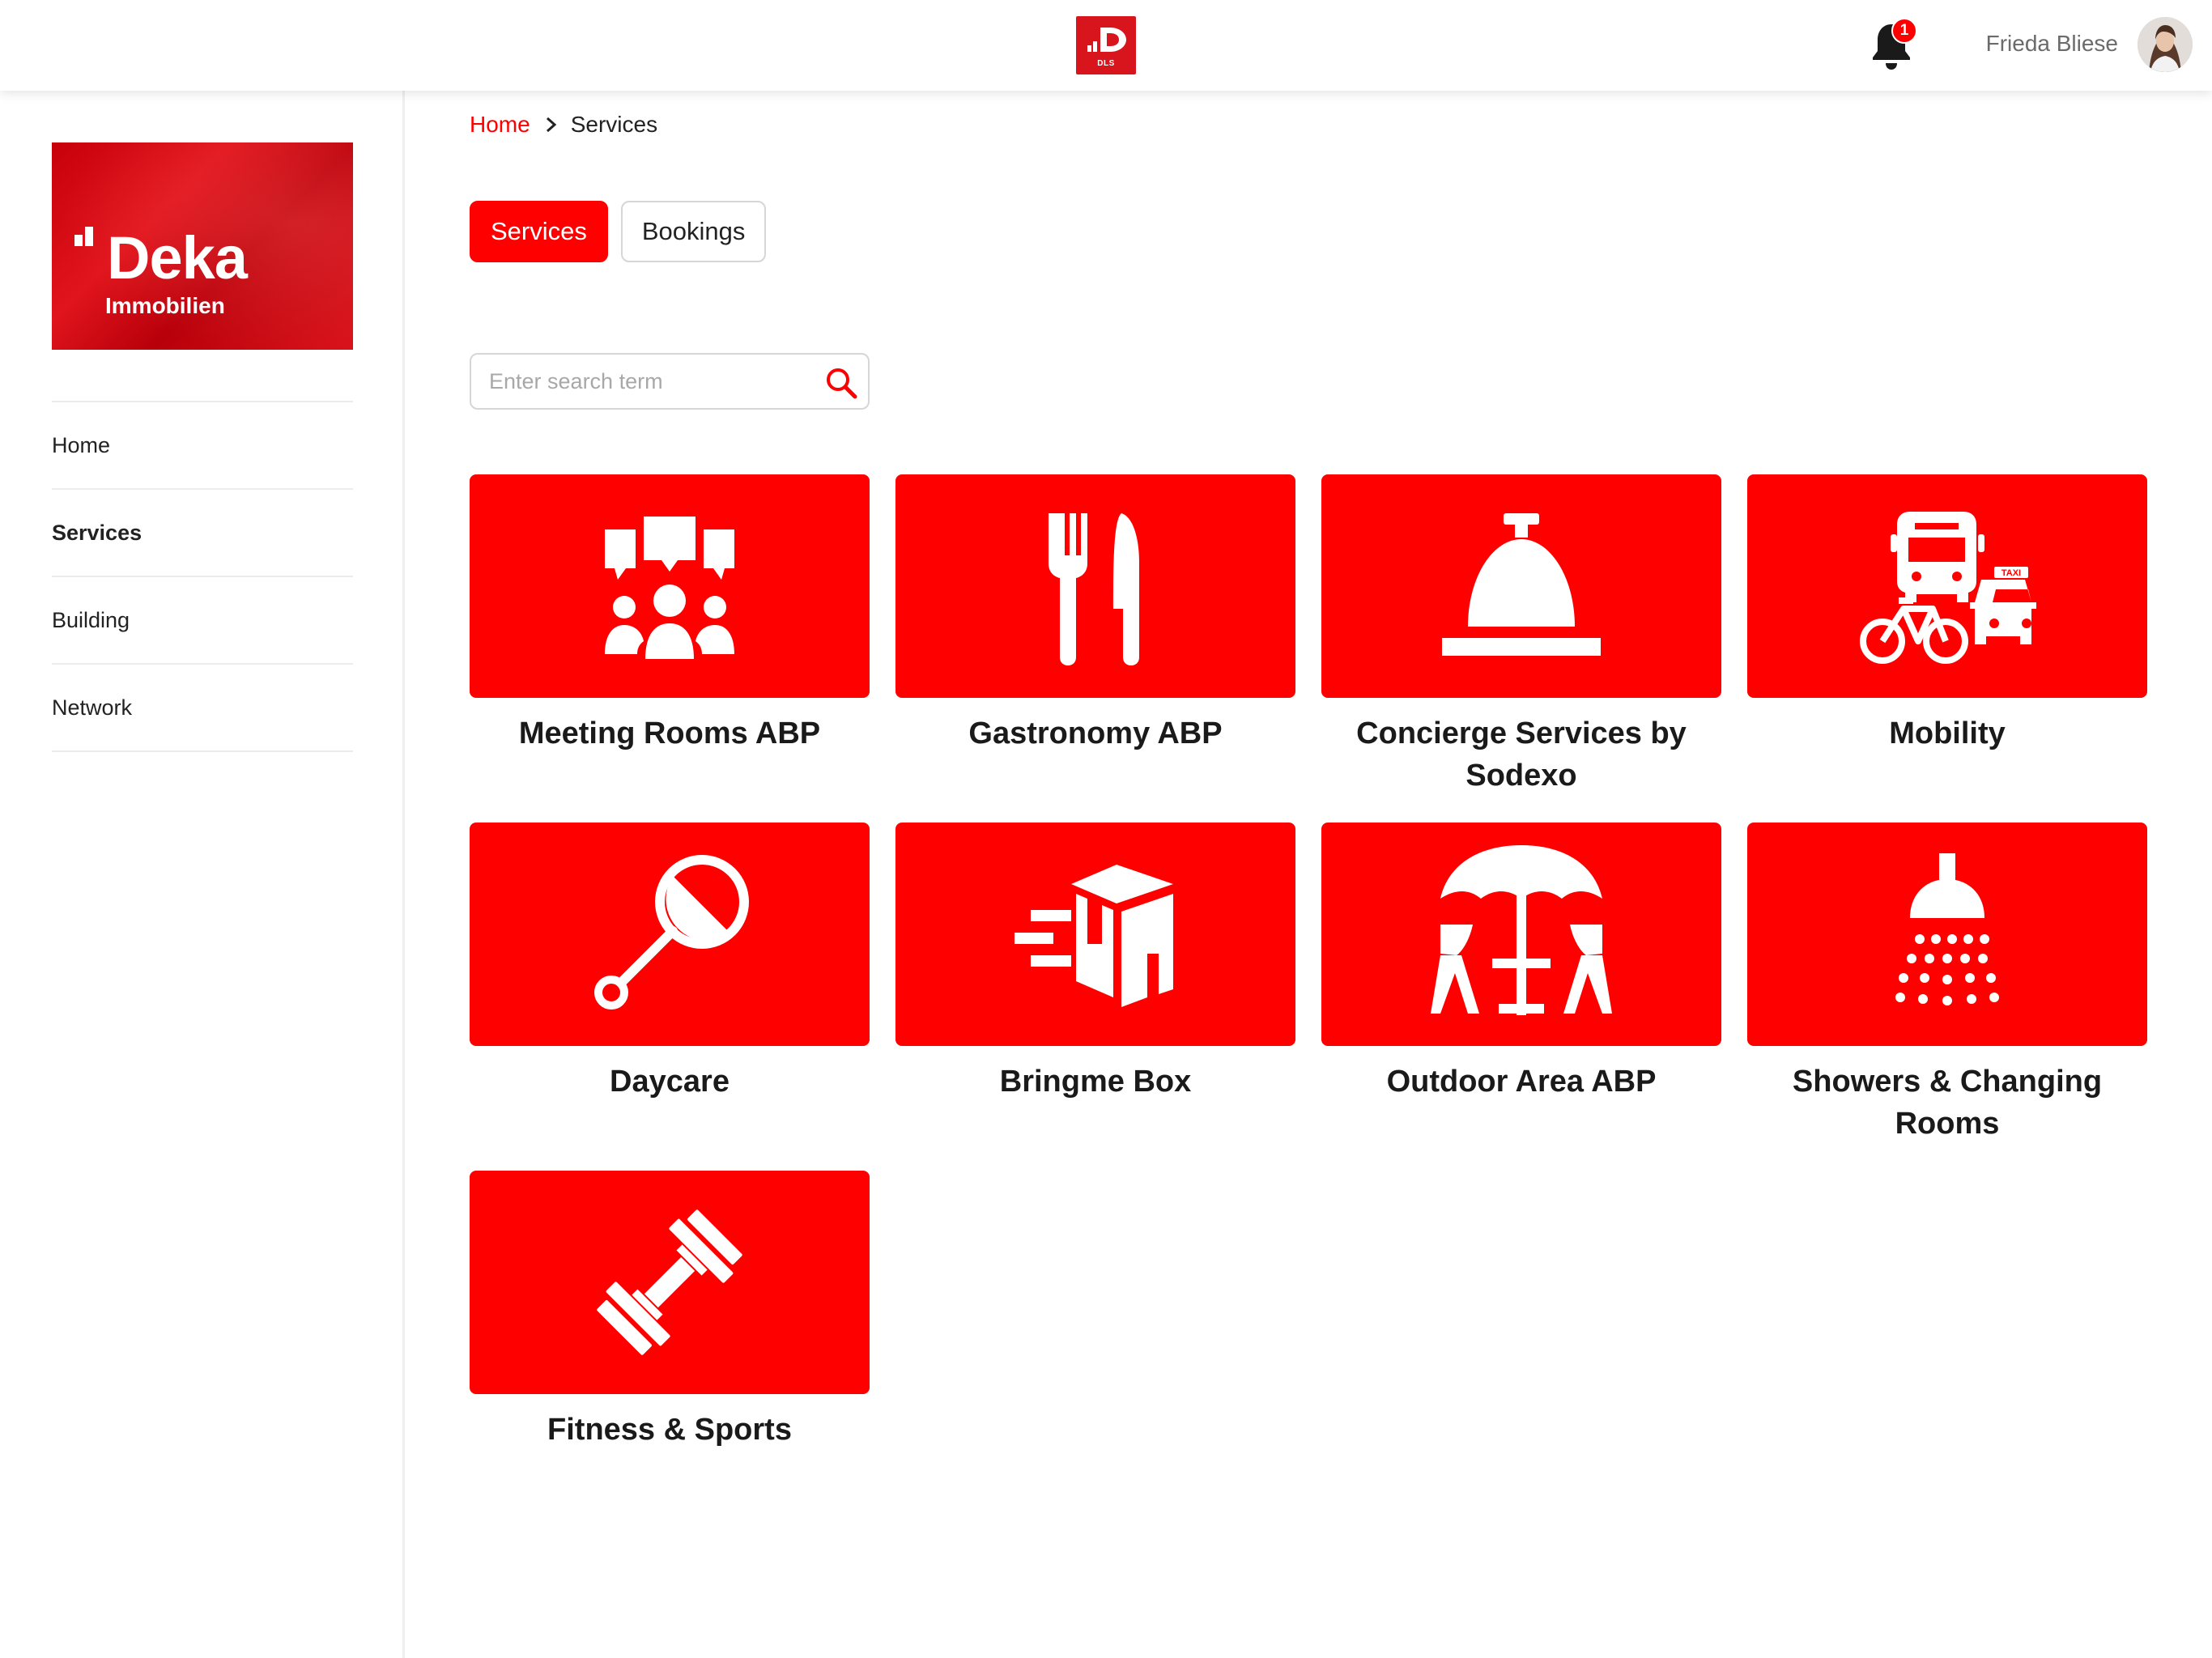 This screenshot has width=2212, height=1658. I want to click on top-bar: DLS 1 Frieda Bliese, so click(1106, 45).